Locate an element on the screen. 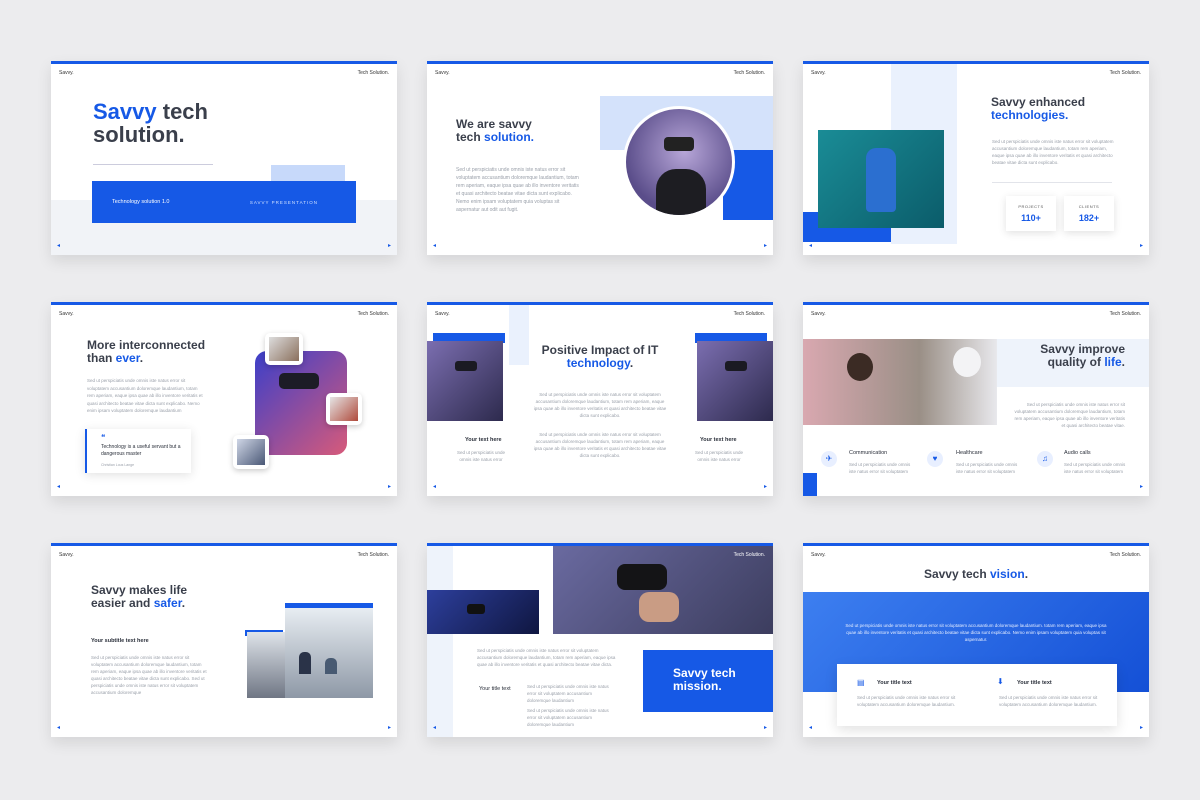 The image size is (1200, 800). slide-heading: Savvy tech vision. is located at coordinates (976, 574).